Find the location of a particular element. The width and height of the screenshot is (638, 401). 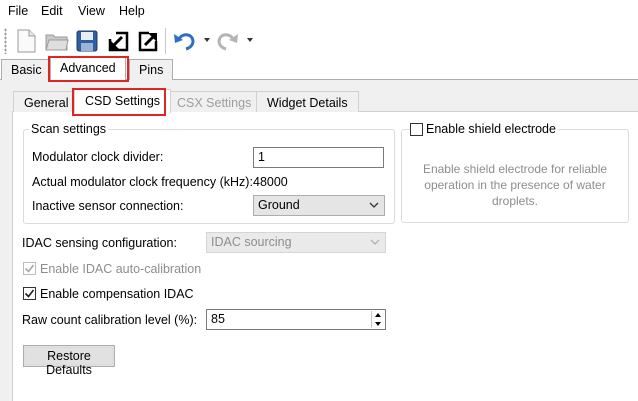

idac-auto-cal-label: Enable IDAC auto-calibration is located at coordinates (121, 269).